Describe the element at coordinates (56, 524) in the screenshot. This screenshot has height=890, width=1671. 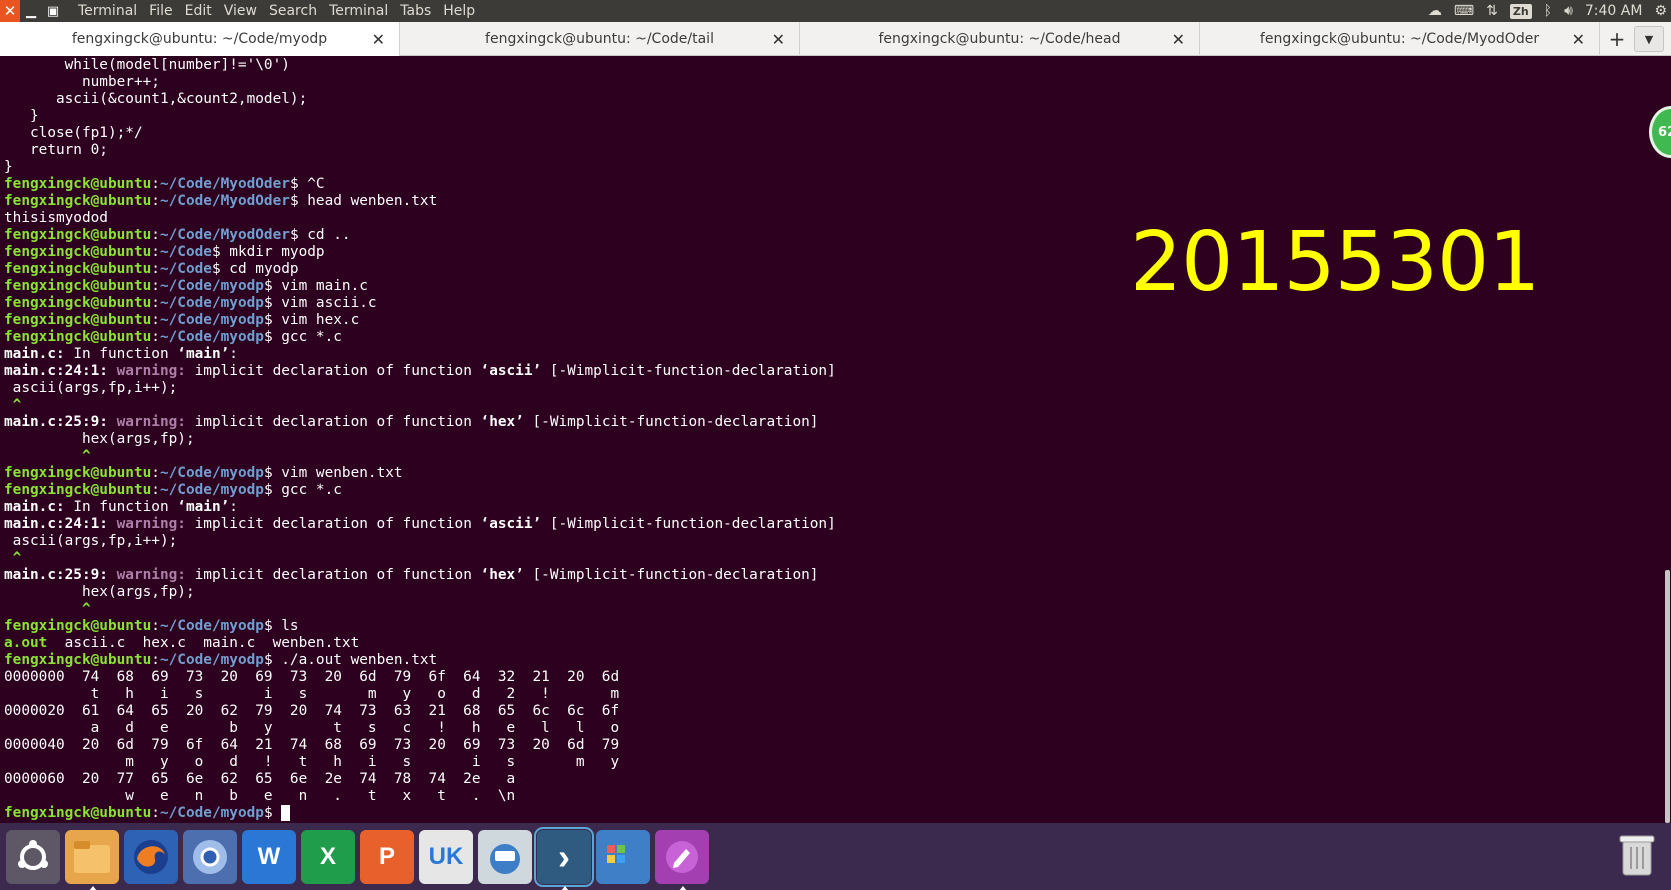
I see `warning-location: main.c:24:1:` at that location.